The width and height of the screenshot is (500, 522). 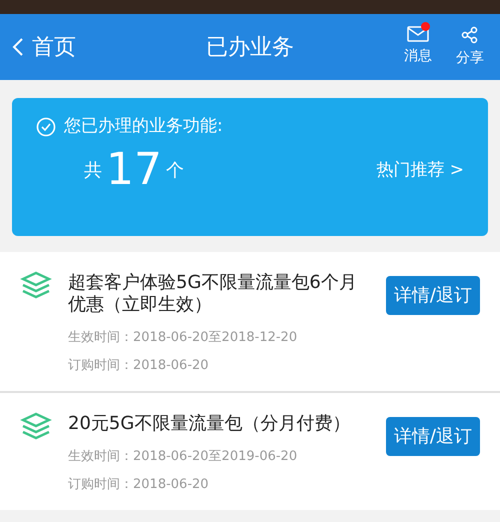 What do you see at coordinates (18, 47) in the screenshot?
I see `back-icon` at bounding box center [18, 47].